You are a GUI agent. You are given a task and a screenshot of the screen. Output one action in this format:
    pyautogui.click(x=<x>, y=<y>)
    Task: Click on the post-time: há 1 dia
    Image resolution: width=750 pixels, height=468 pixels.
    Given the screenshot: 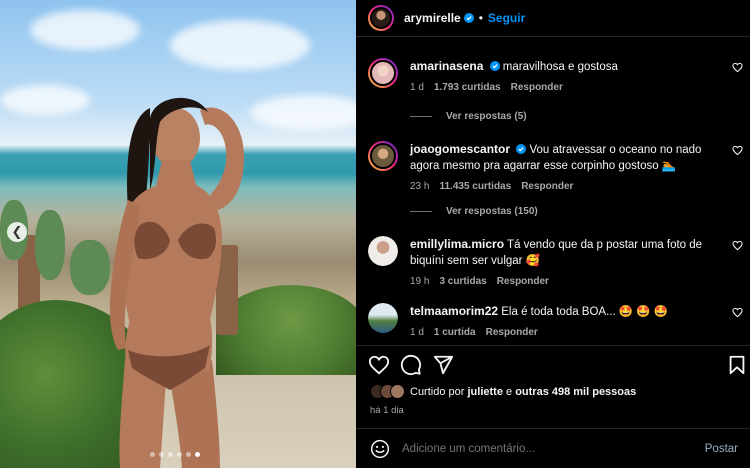 What is the action you would take?
    pyautogui.click(x=387, y=410)
    